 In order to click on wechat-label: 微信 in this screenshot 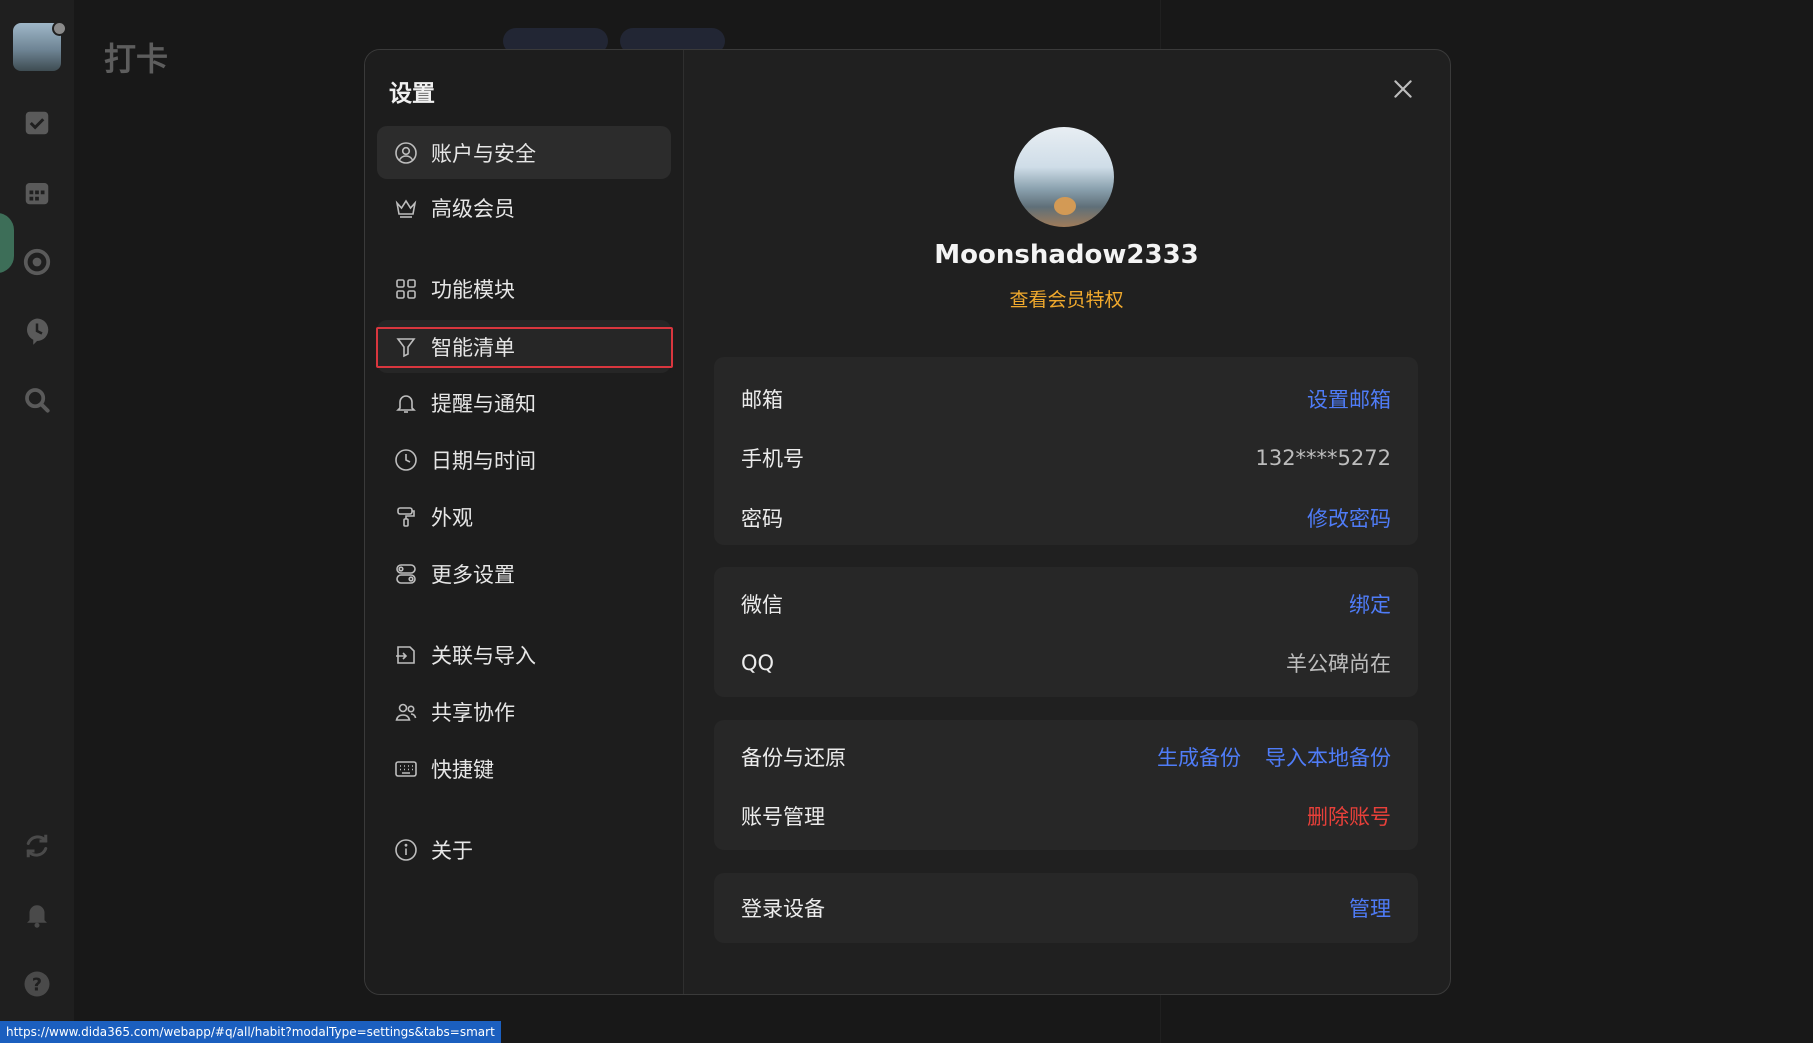, I will do `click(762, 605)`.